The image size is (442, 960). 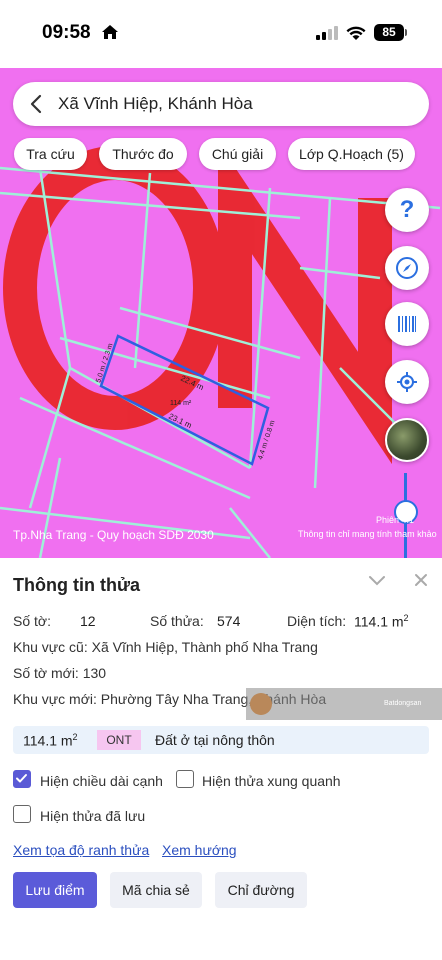 I want to click on dien-tich-label: Diện tích:, so click(x=317, y=621).